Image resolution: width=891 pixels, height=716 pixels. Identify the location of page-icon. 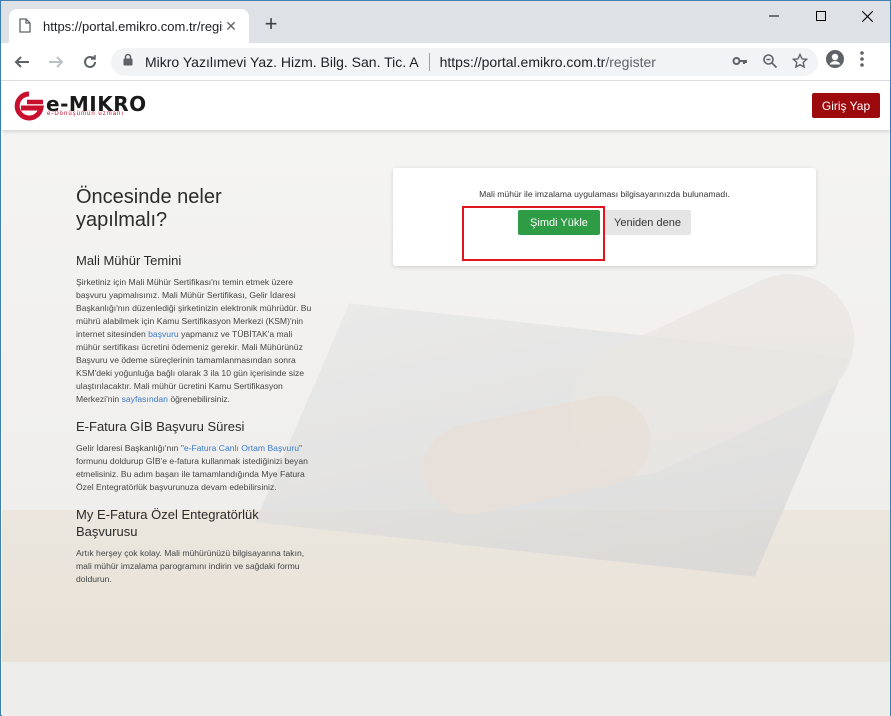
(26, 26).